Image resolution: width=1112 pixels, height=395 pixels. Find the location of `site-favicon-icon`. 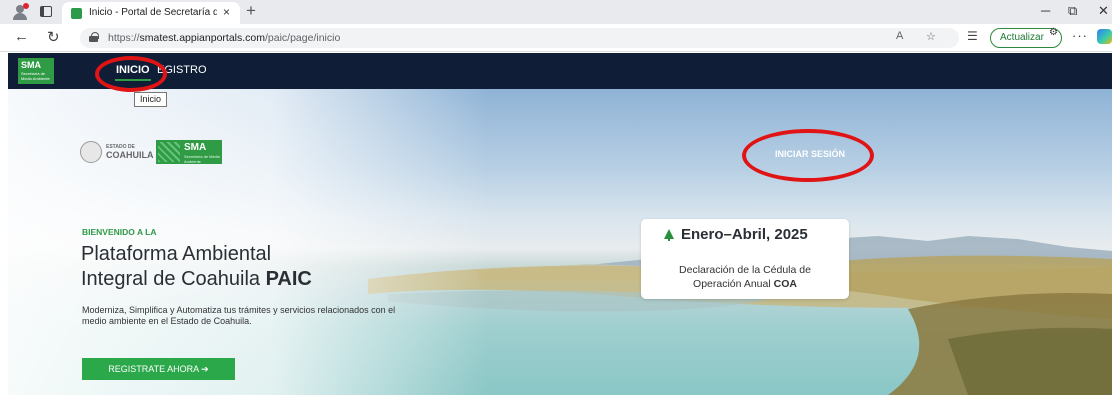

site-favicon-icon is located at coordinates (76, 13).